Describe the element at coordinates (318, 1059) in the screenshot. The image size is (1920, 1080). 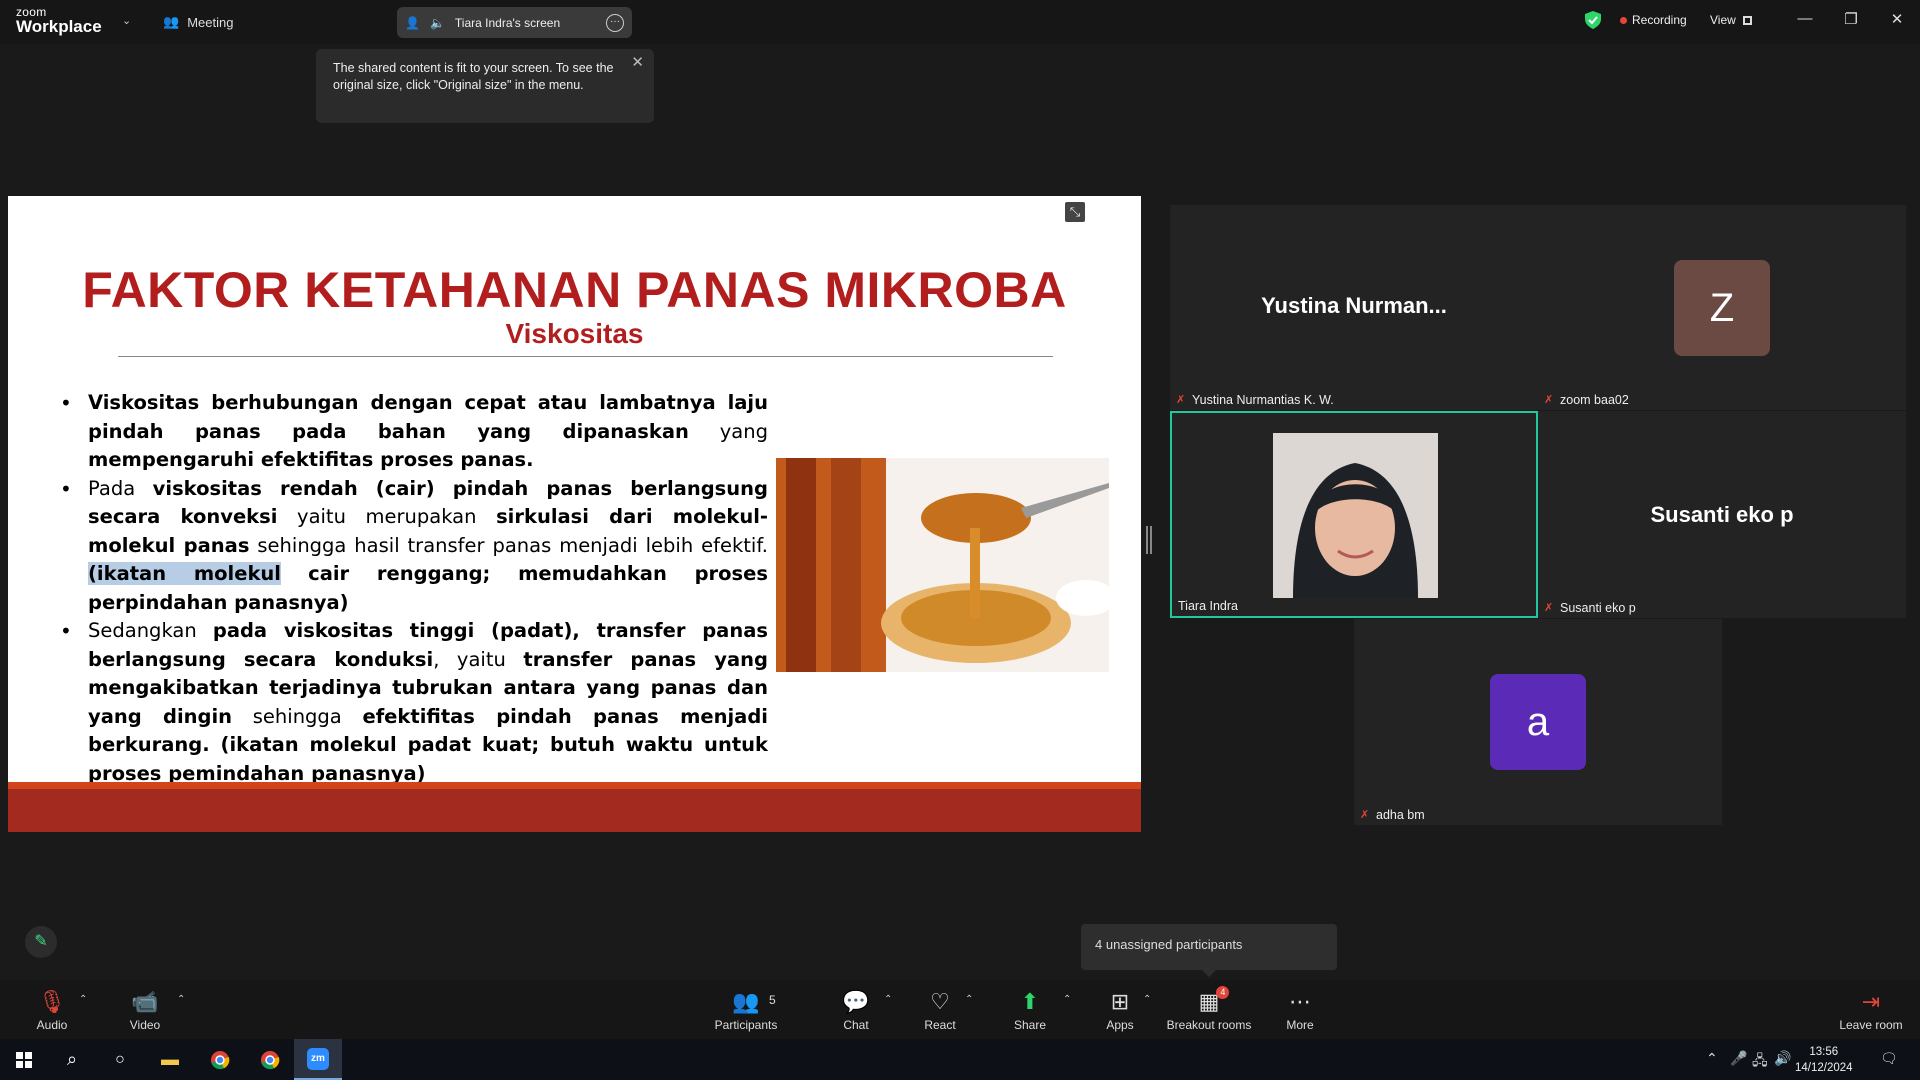
I see `zoom-taskbar-icon: zm` at that location.